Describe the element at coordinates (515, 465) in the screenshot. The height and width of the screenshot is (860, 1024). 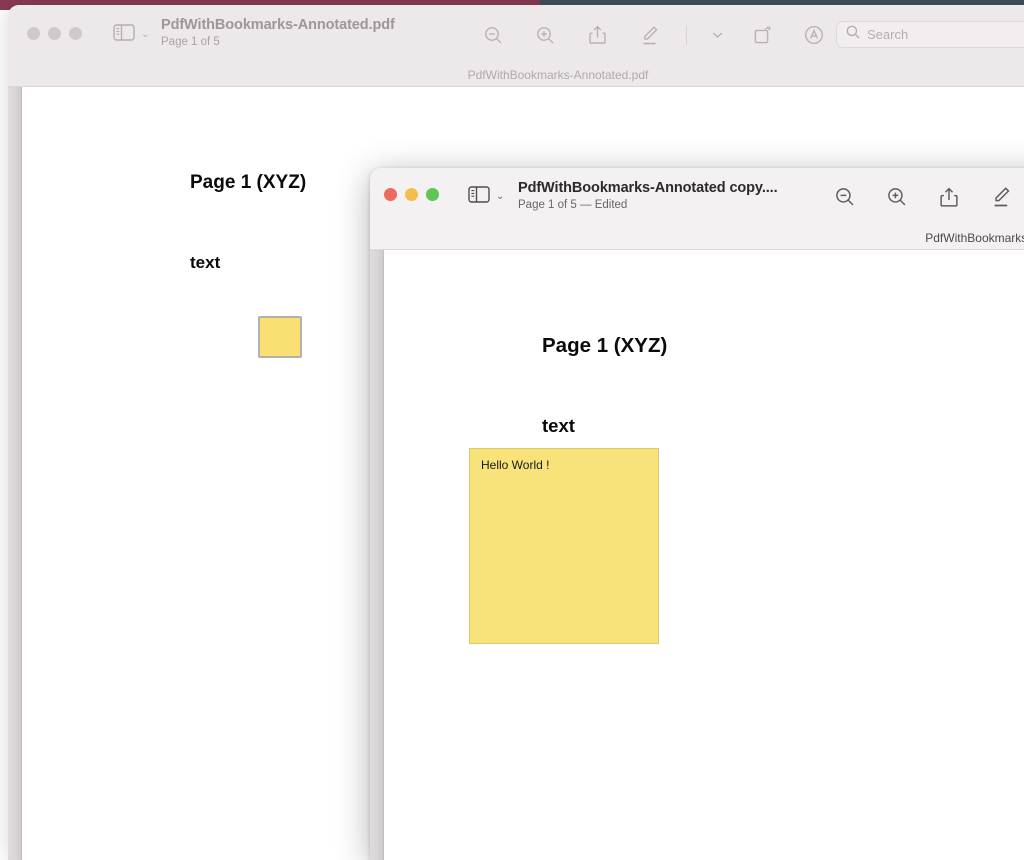
I see `note-text: Hello World !` at that location.